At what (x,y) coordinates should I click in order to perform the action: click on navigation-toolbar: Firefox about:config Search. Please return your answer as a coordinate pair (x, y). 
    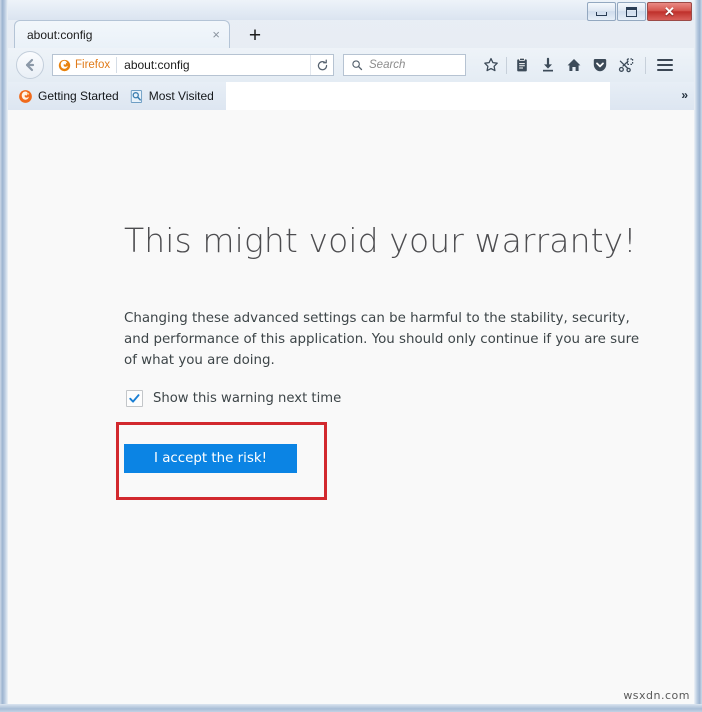
    Looking at the image, I should click on (351, 65).